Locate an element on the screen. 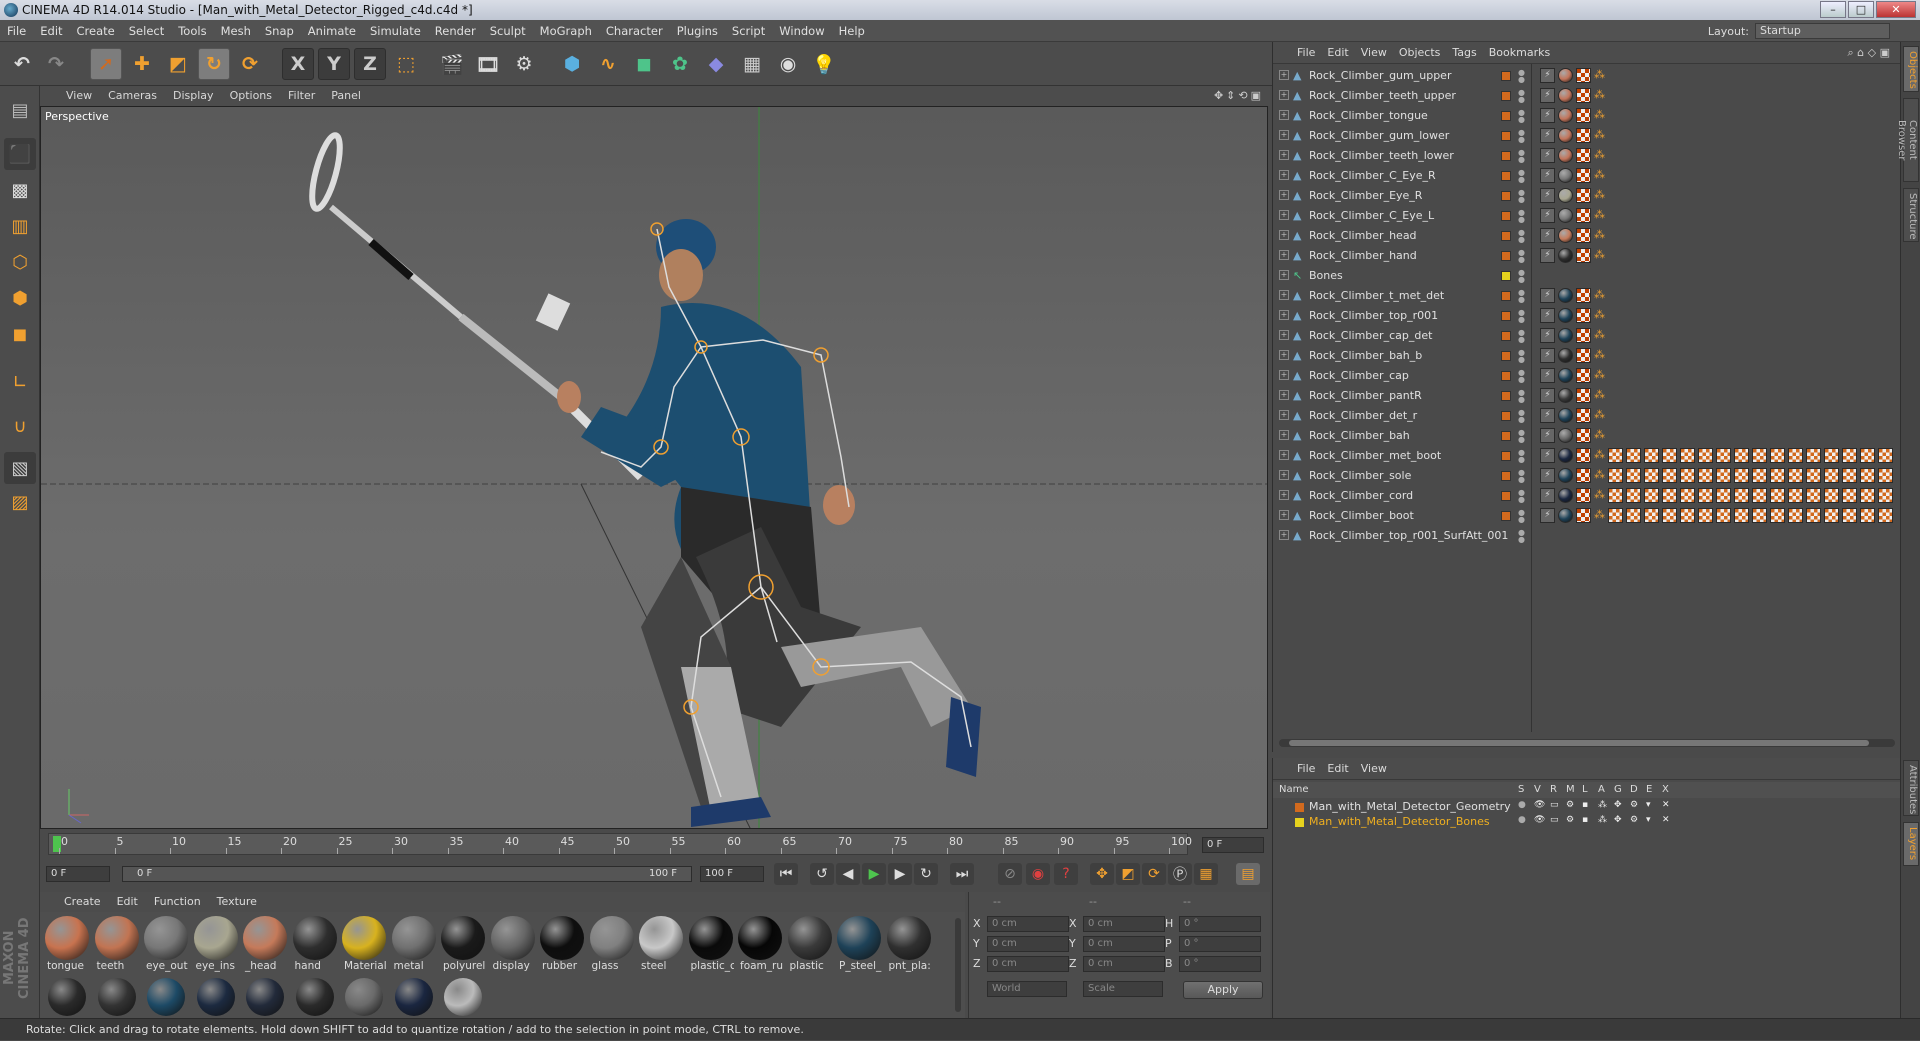 Image resolution: width=1920 pixels, height=1041 pixels. layer-toggle-icon: 👁 is located at coordinates (1539, 820).